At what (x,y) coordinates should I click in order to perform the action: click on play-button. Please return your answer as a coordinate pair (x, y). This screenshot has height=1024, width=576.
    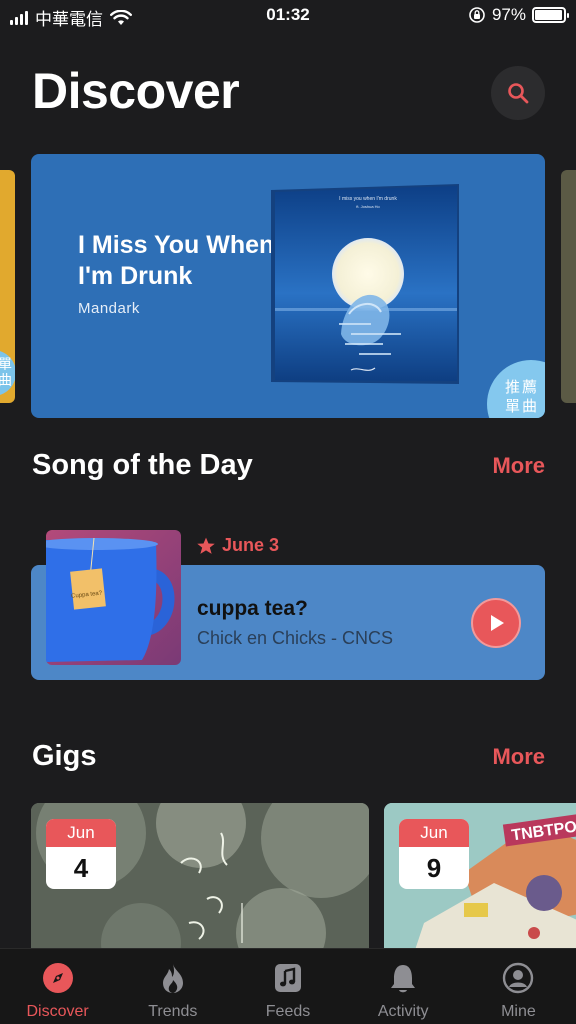
    Looking at the image, I should click on (496, 623).